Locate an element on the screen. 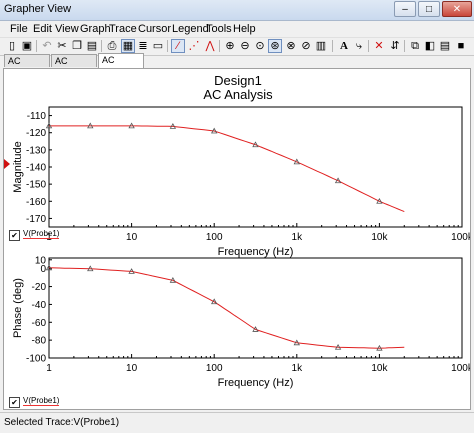 The width and height of the screenshot is (474, 433). zoom-out-icon: ⊖ is located at coordinates (245, 46).